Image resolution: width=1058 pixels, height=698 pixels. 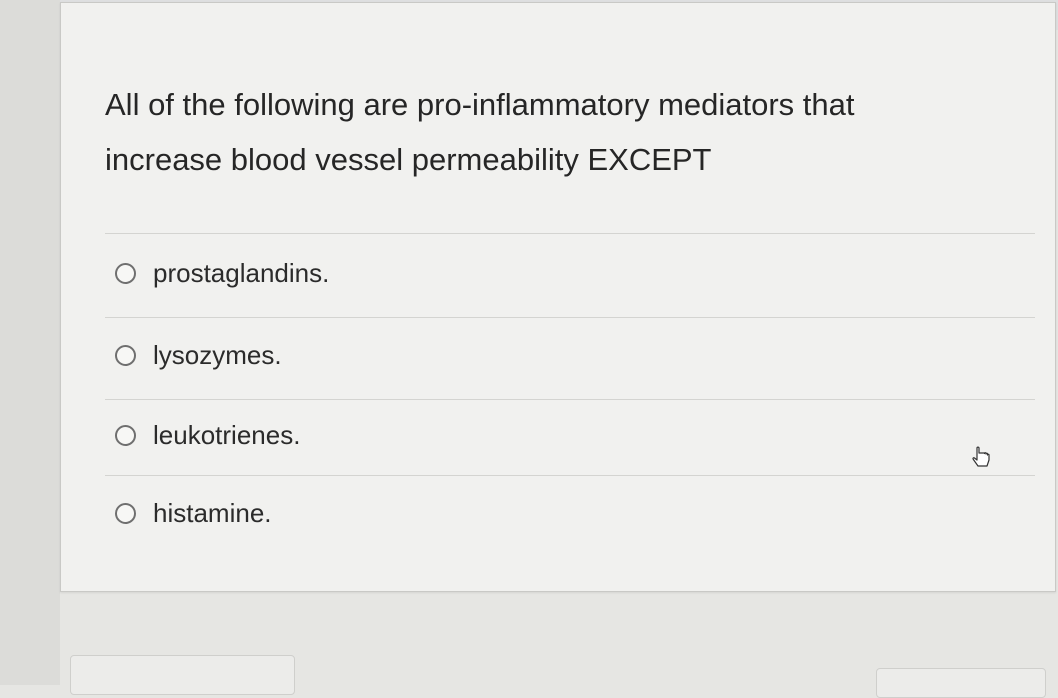 I want to click on answer-option-4: histamine., so click(x=193, y=513).